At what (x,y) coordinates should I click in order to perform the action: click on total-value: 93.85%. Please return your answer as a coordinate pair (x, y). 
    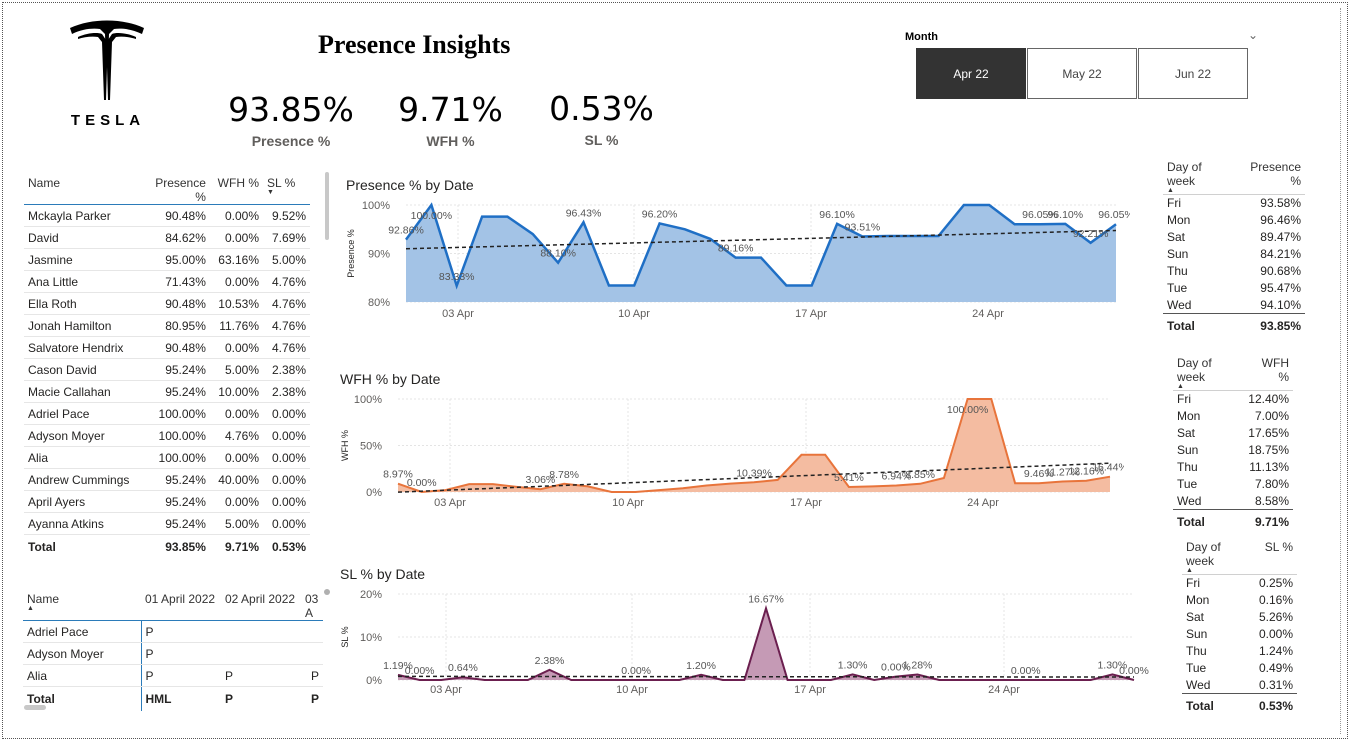
    Looking at the image, I should click on (1269, 325).